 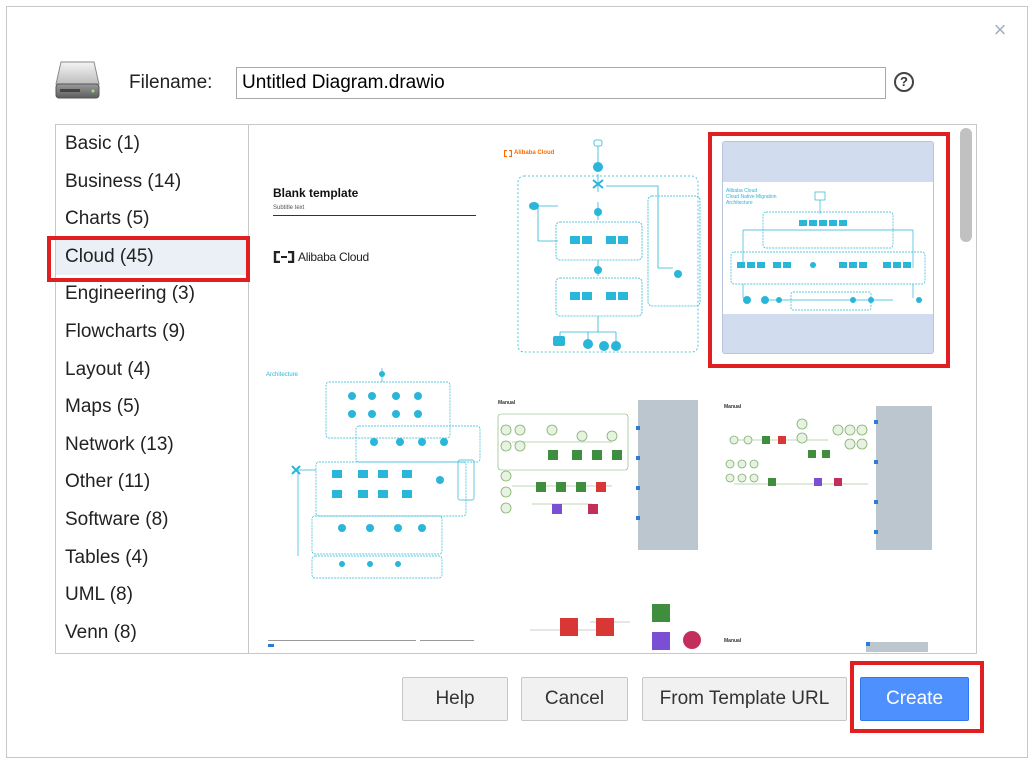 What do you see at coordinates (904, 82) in the screenshot?
I see `question-circle-icon: ?` at bounding box center [904, 82].